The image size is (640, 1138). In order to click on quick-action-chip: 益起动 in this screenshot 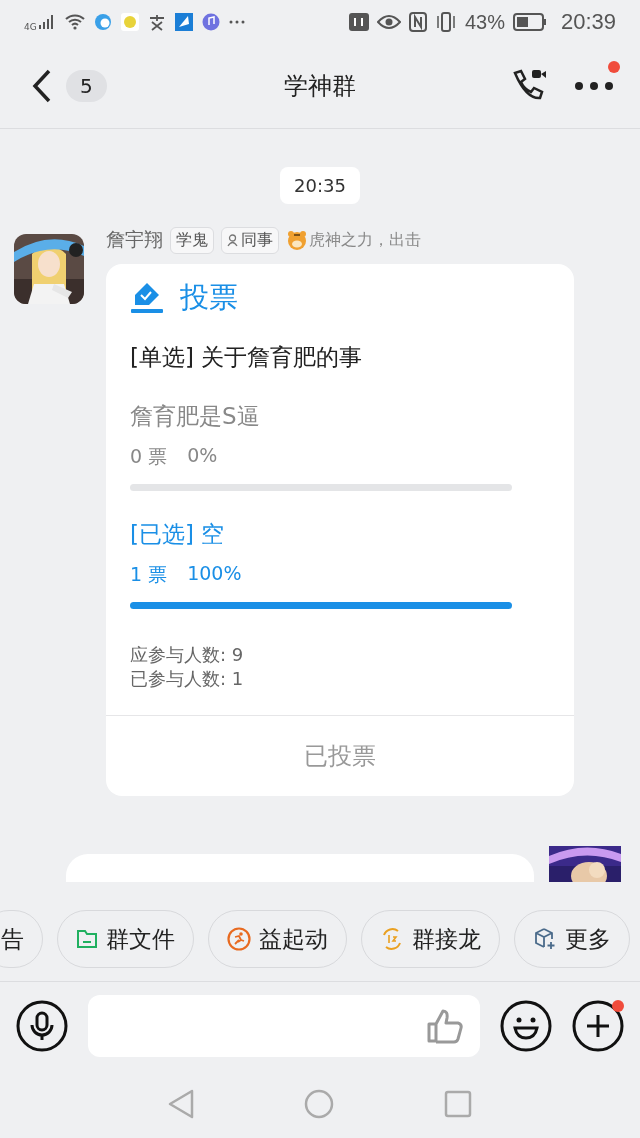, I will do `click(277, 939)`.